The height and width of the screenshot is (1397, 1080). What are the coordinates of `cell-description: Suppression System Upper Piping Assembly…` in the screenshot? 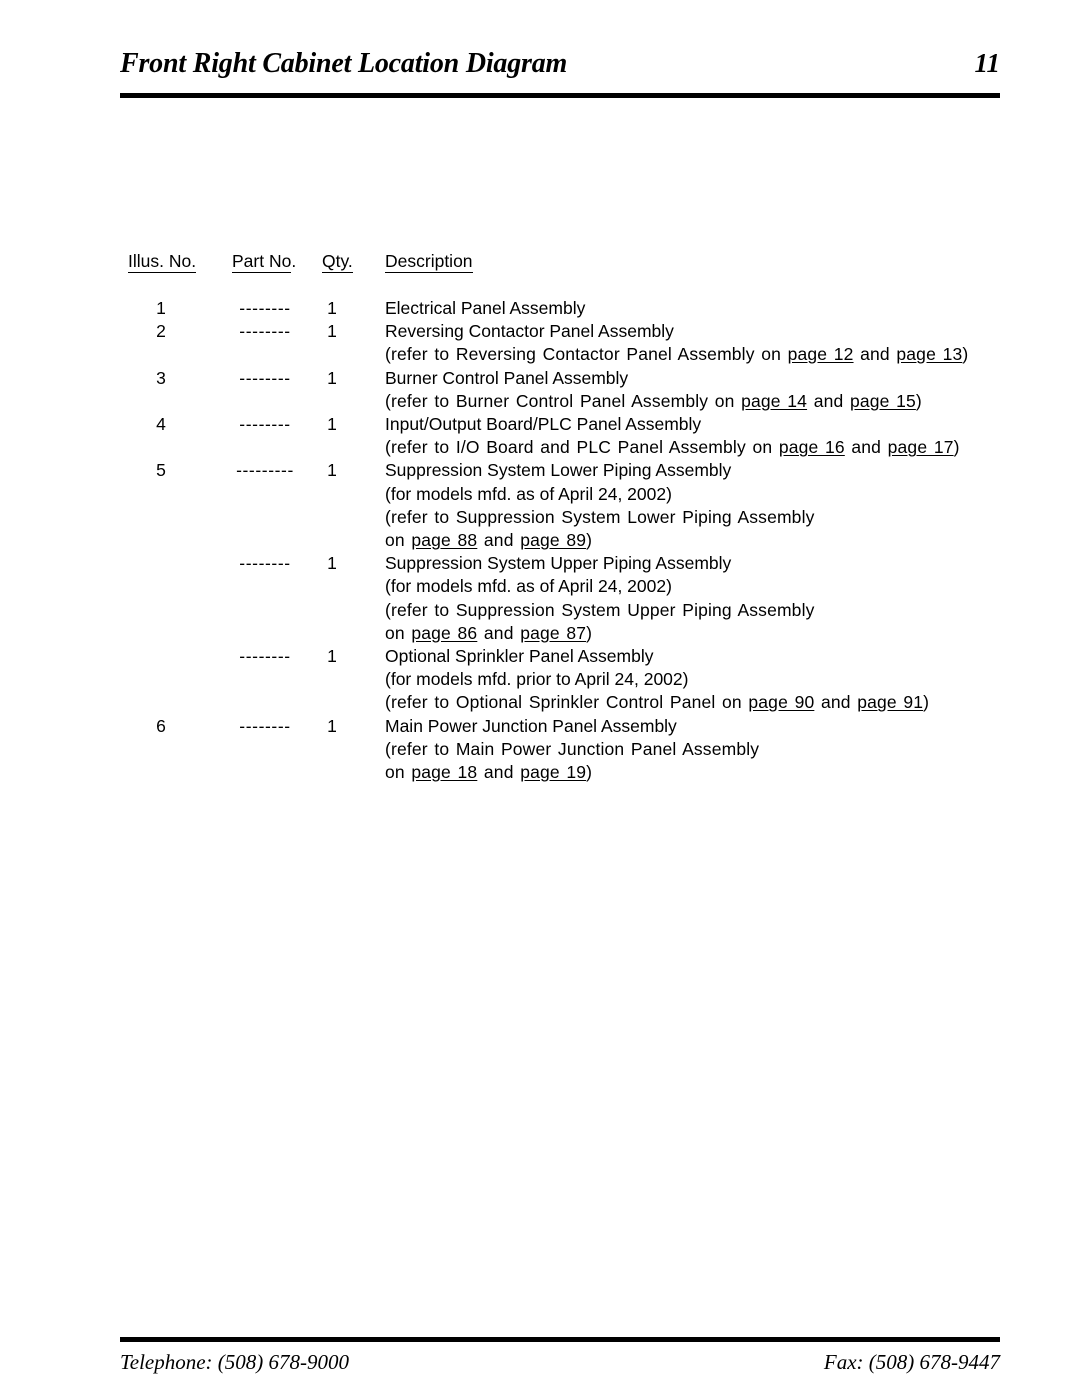 It's located at (702, 598).